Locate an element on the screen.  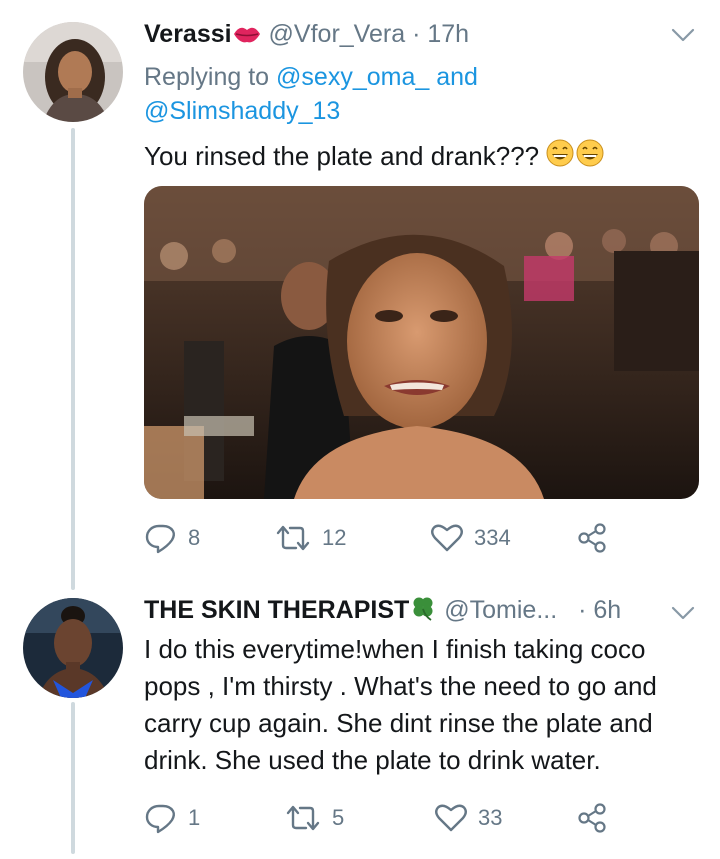
reply-count: 1 is located at coordinates (194, 817).